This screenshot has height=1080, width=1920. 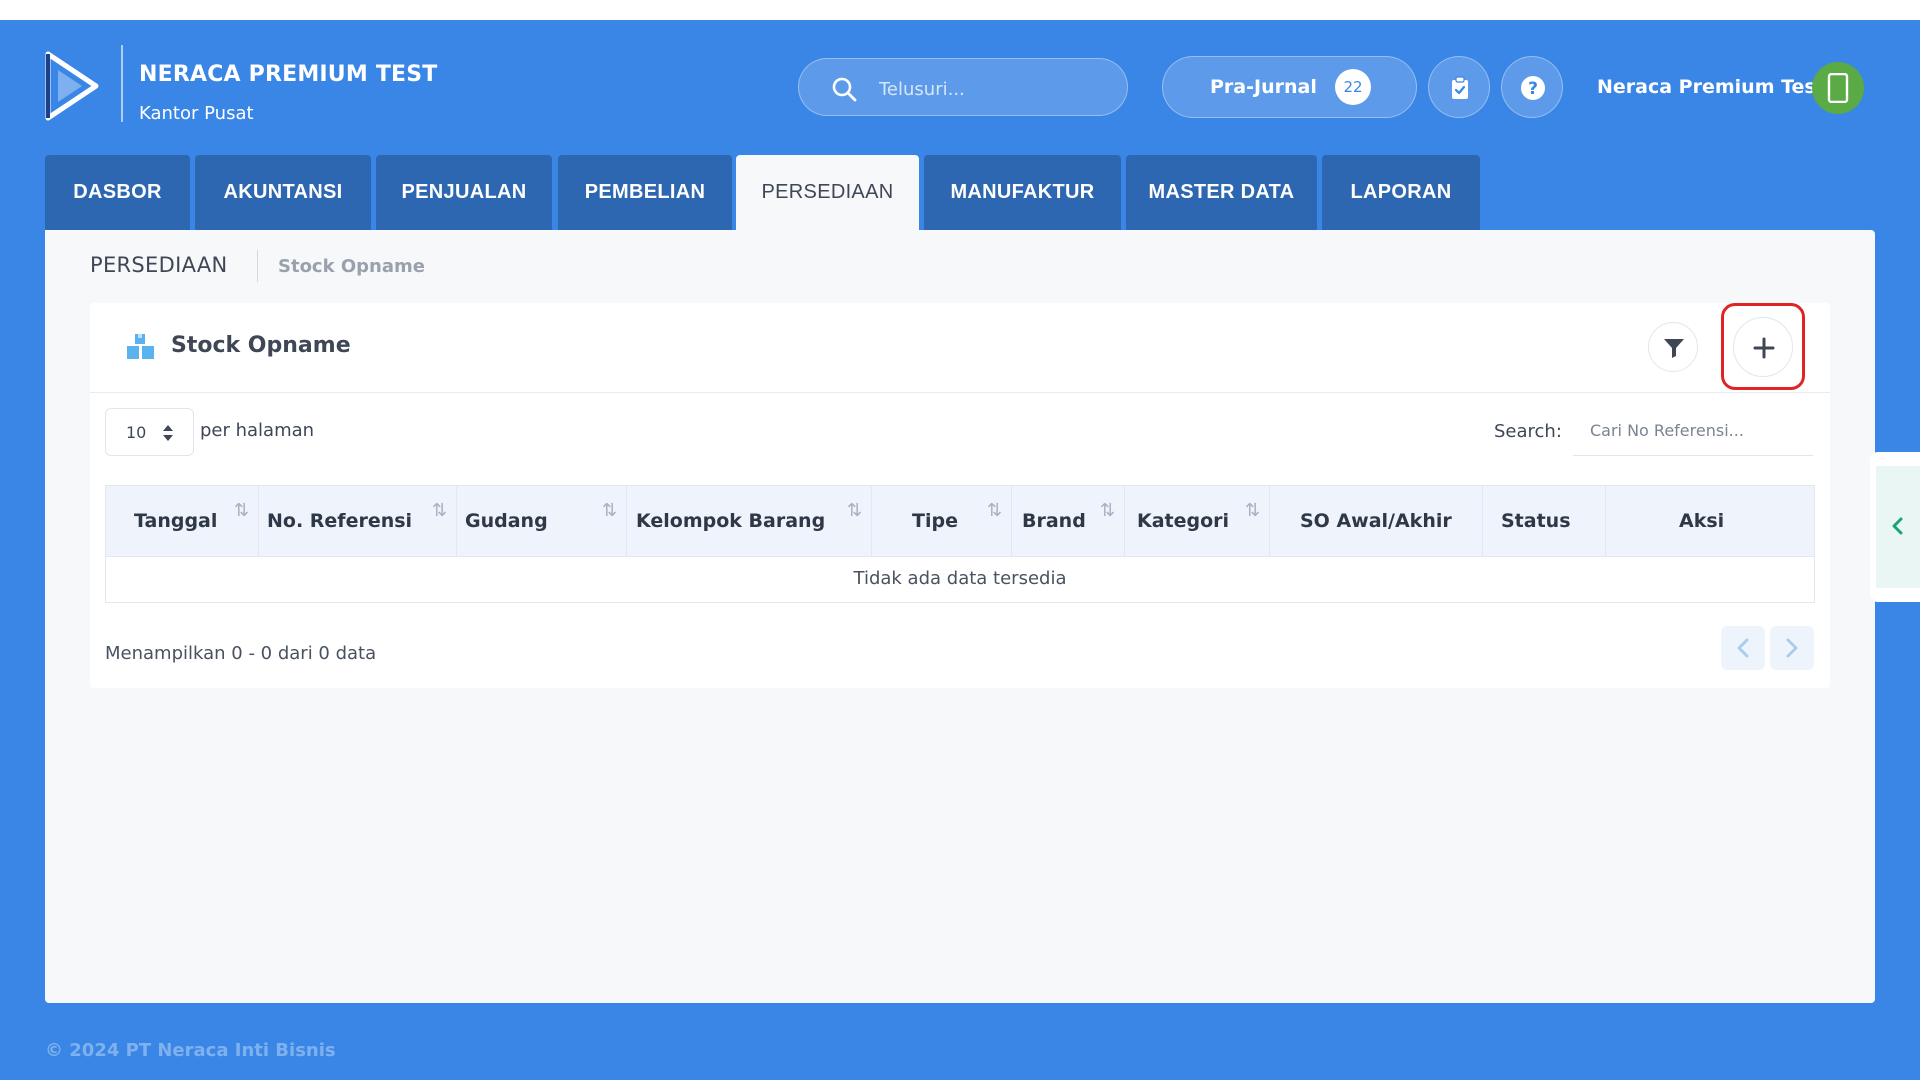 What do you see at coordinates (935, 521) in the screenshot?
I see `column-header-tipe: Tipe` at bounding box center [935, 521].